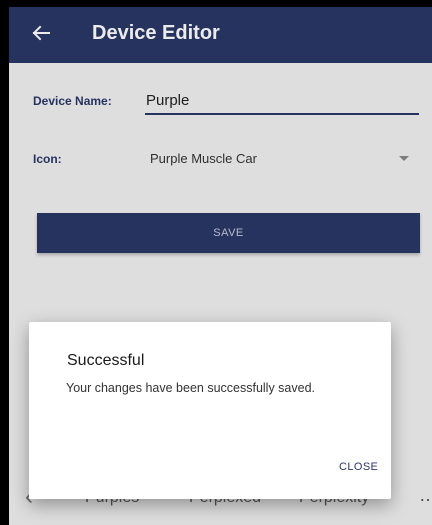 The image size is (432, 525). Describe the element at coordinates (106, 360) in the screenshot. I see `dialog-title: Successful` at that location.